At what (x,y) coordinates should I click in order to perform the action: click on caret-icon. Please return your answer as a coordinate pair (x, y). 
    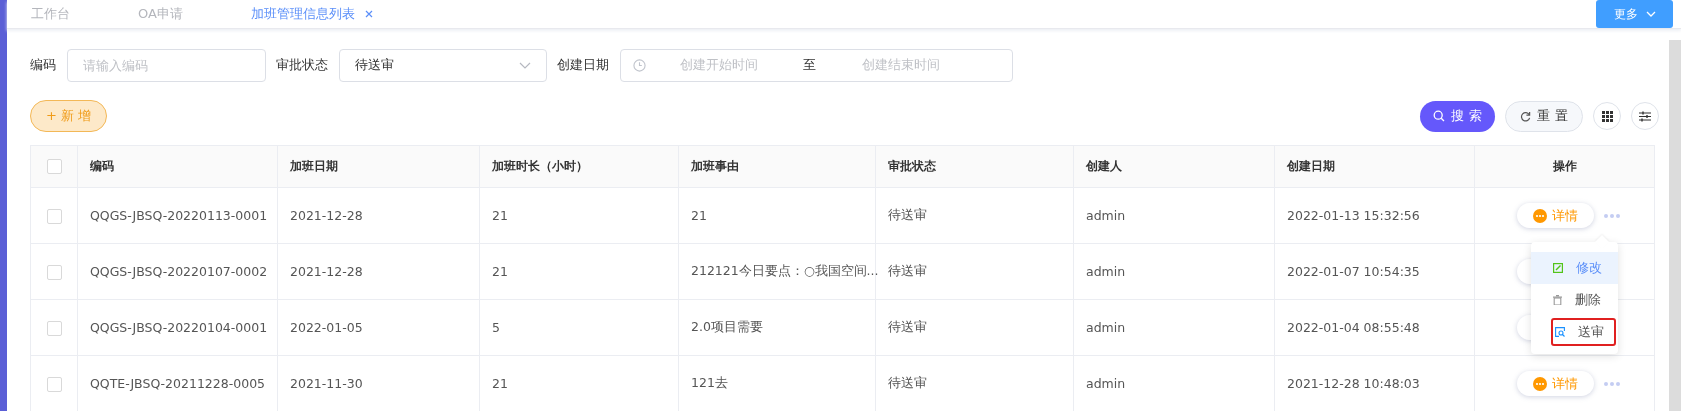
    Looking at the image, I should click on (1650, 14).